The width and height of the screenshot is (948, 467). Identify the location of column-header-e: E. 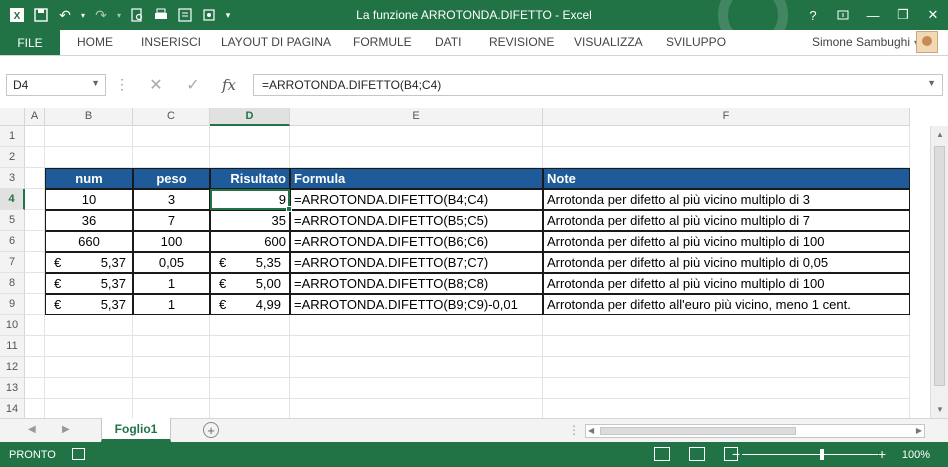
(416, 117).